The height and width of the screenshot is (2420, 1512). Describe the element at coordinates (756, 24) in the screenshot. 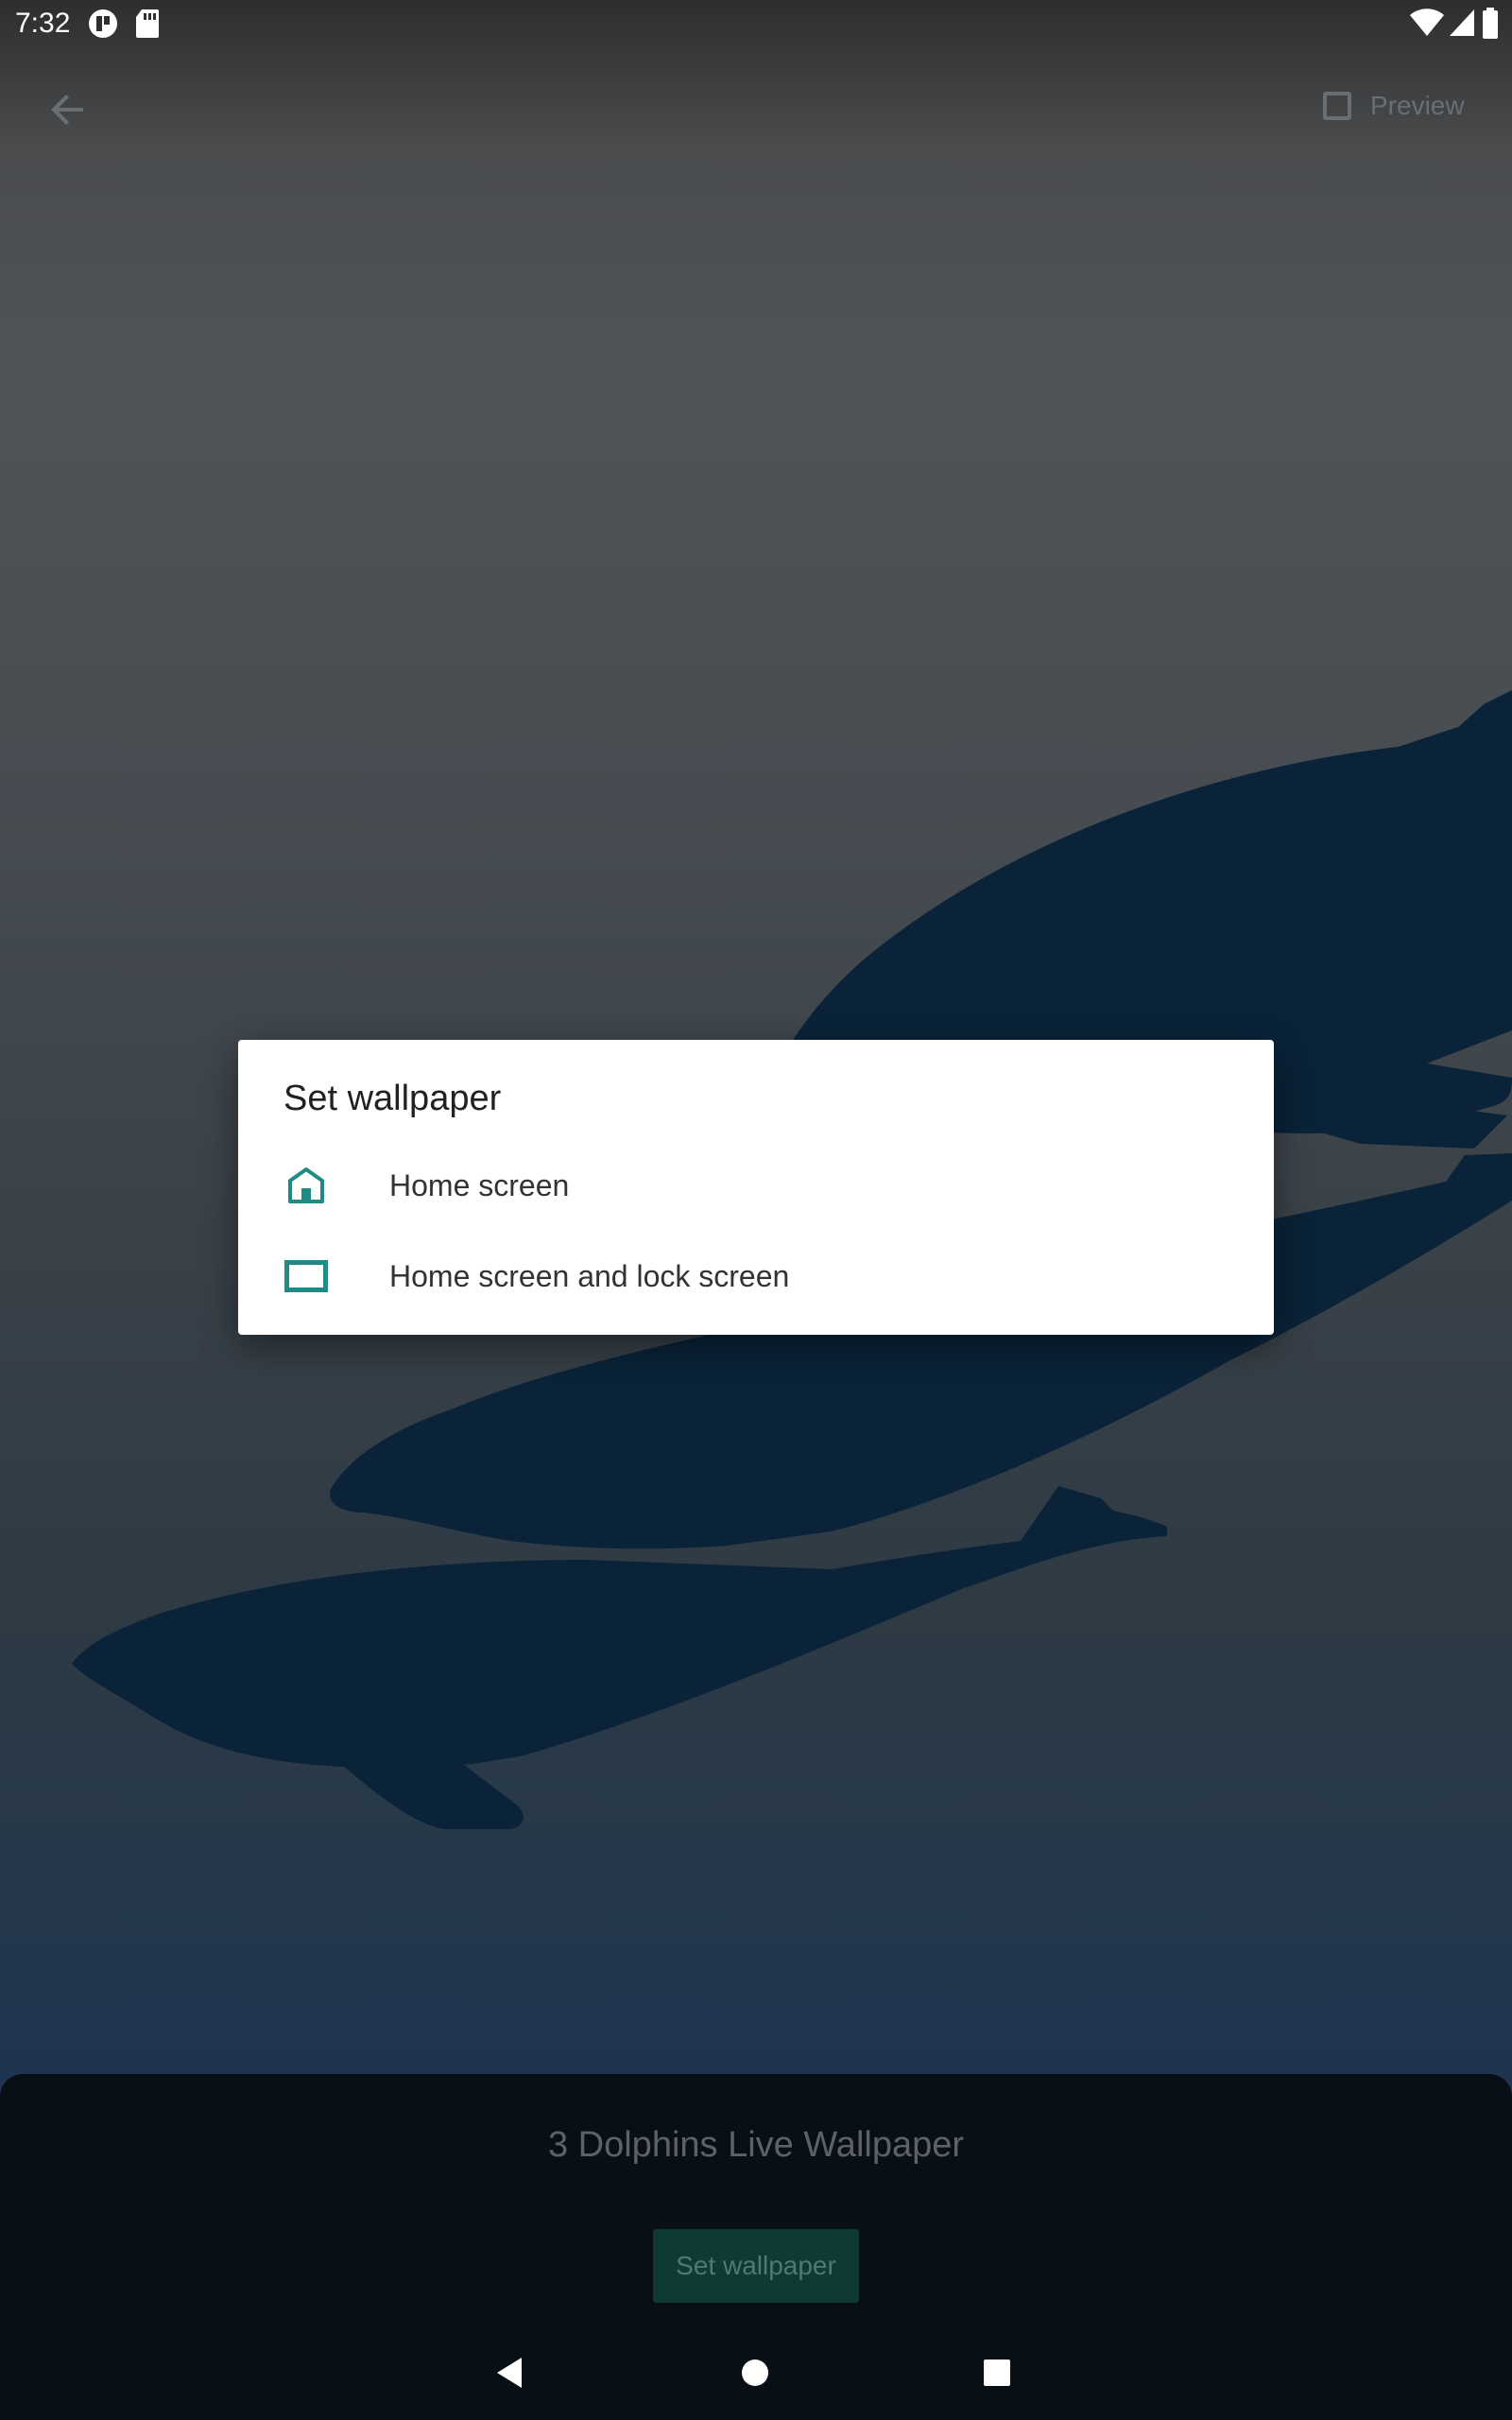

I see `status-bar: 7:32` at that location.